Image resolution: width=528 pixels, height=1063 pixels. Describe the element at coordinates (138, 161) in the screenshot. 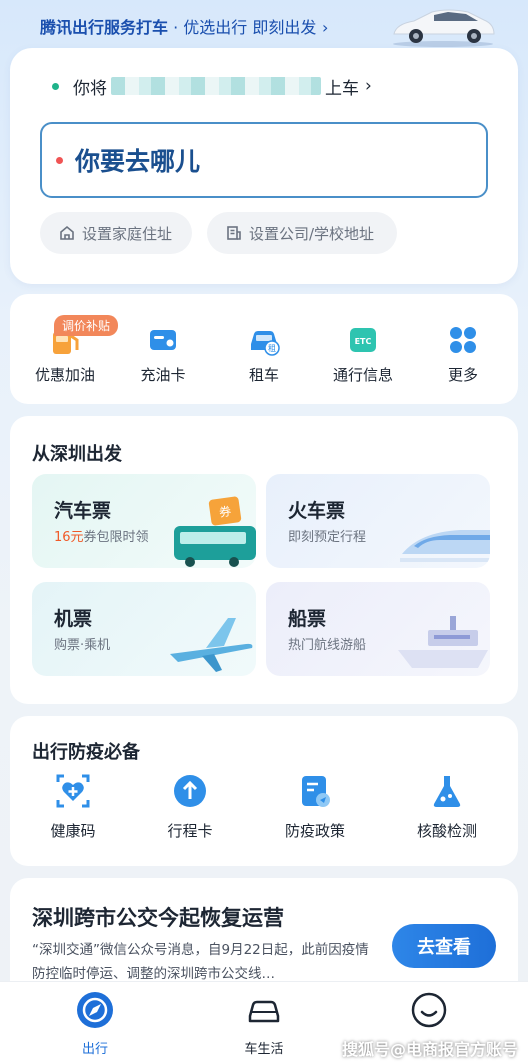

I see `destination-placeholder: 你要去哪儿` at that location.